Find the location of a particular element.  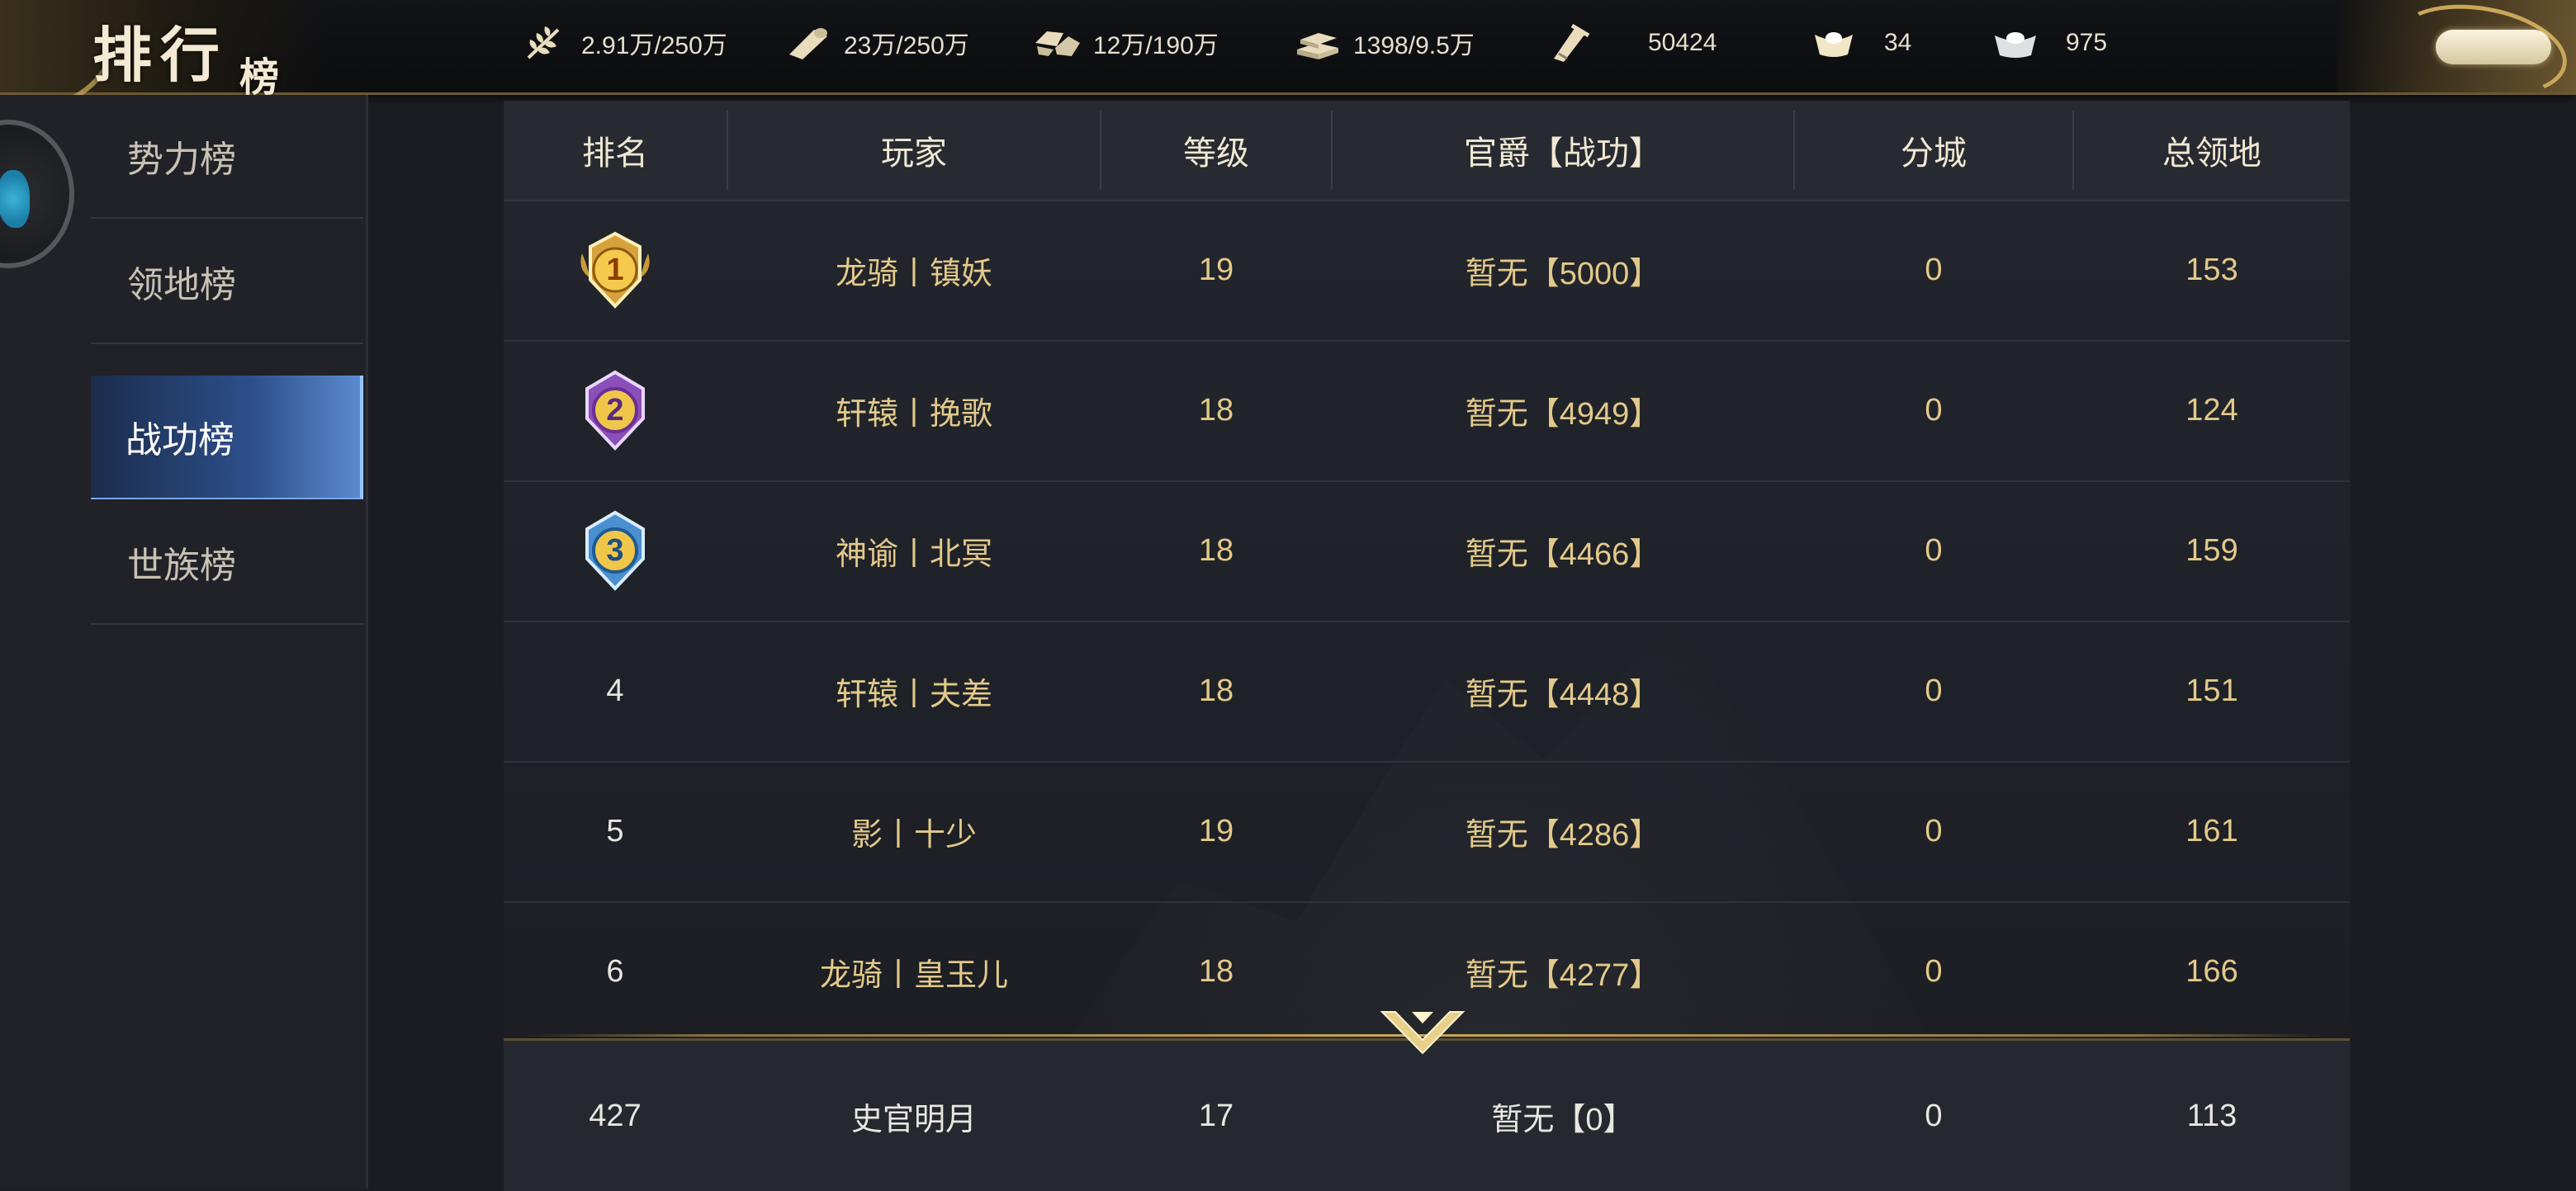

resource-gold: 34 is located at coordinates (1859, 43).